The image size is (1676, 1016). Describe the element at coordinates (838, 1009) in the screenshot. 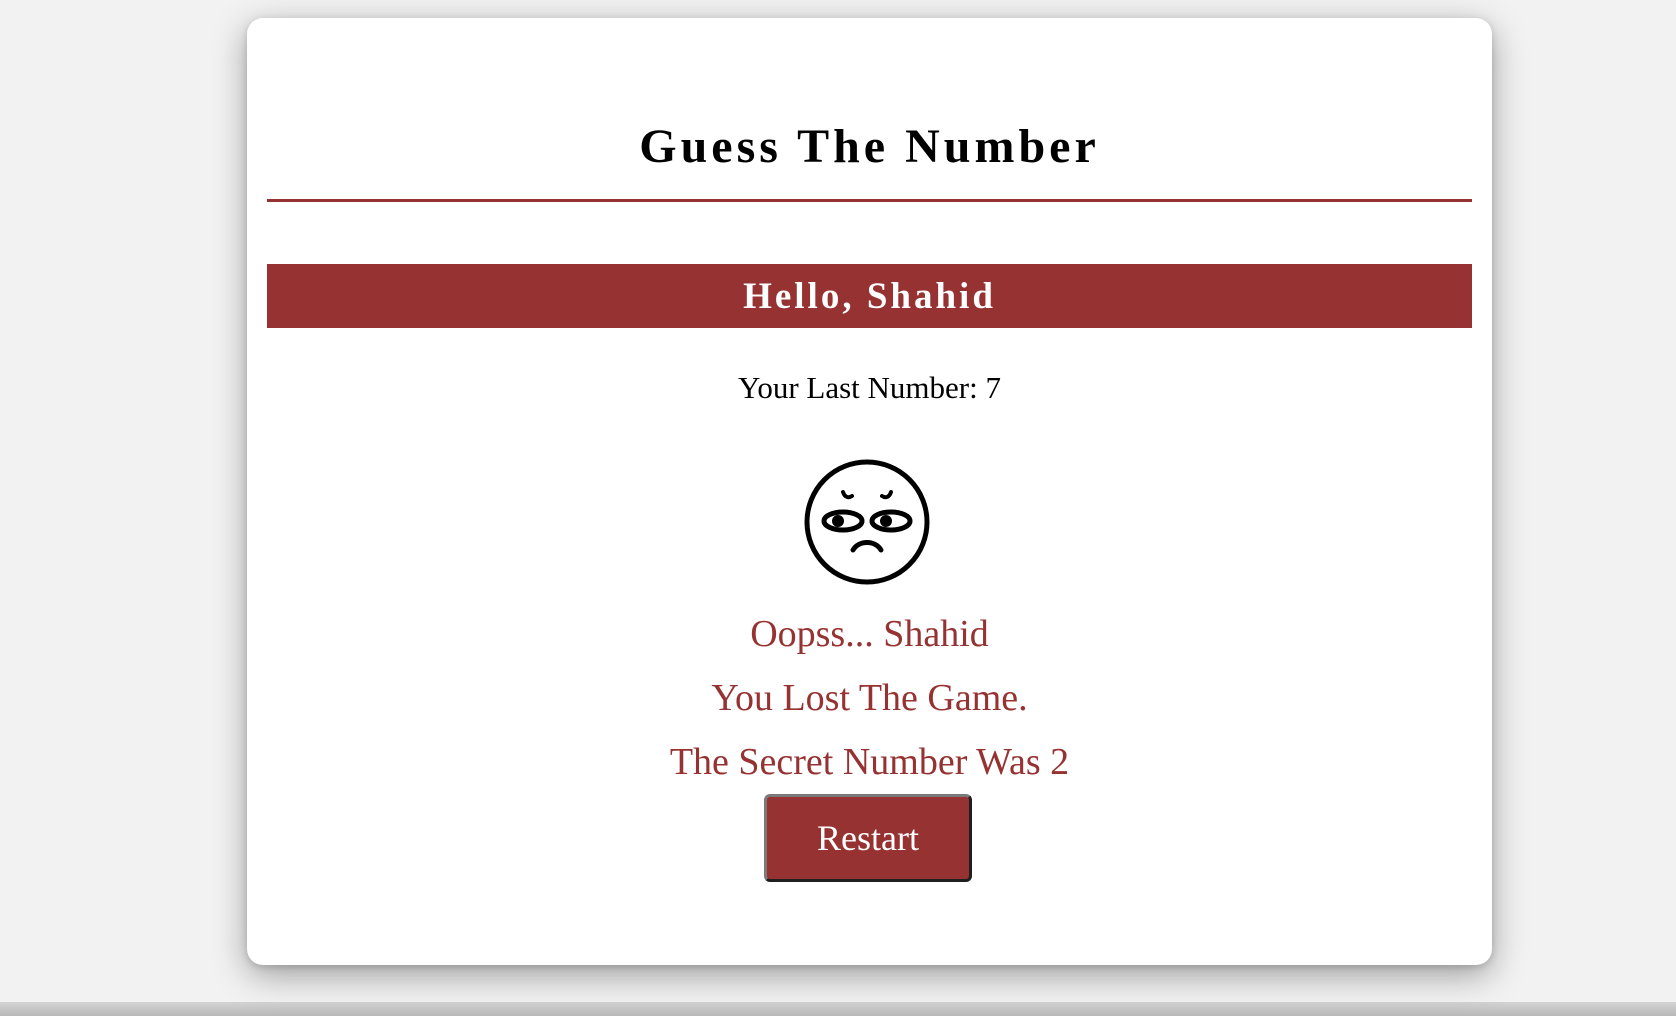

I see `window-bottom-edge` at that location.